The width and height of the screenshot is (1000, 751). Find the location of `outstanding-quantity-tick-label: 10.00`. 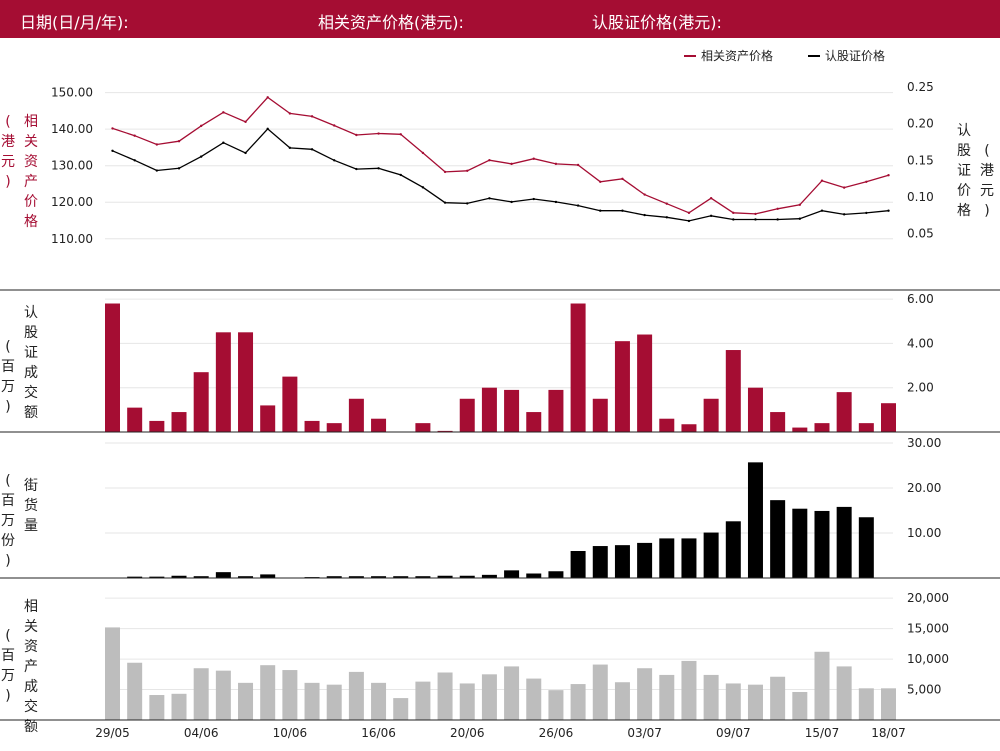

outstanding-quantity-tick-label: 10.00 is located at coordinates (924, 533).